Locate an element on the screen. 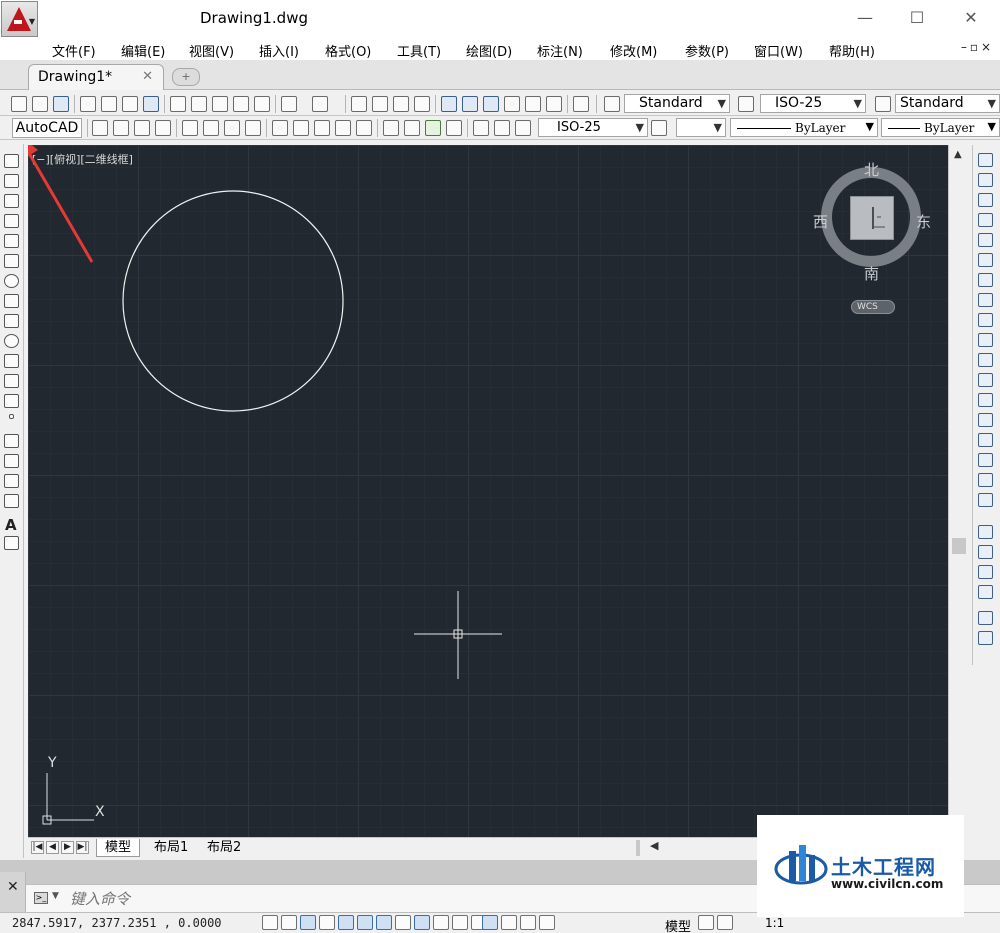 The width and height of the screenshot is (1000, 933). line-icon is located at coordinates (11, 161).